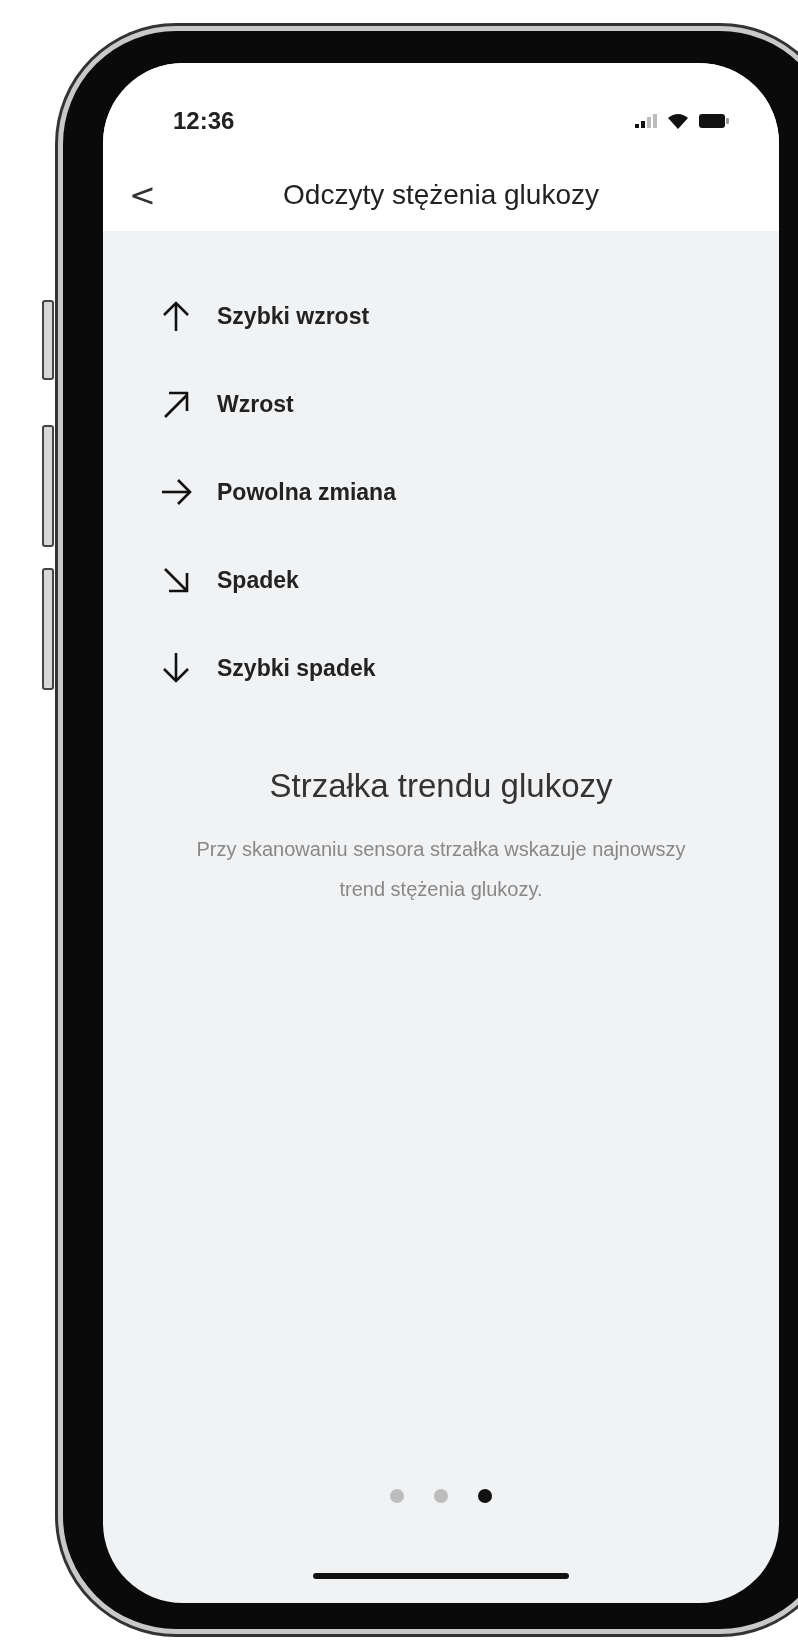 The image size is (798, 1644). What do you see at coordinates (142, 195) in the screenshot?
I see `back-button: <` at bounding box center [142, 195].